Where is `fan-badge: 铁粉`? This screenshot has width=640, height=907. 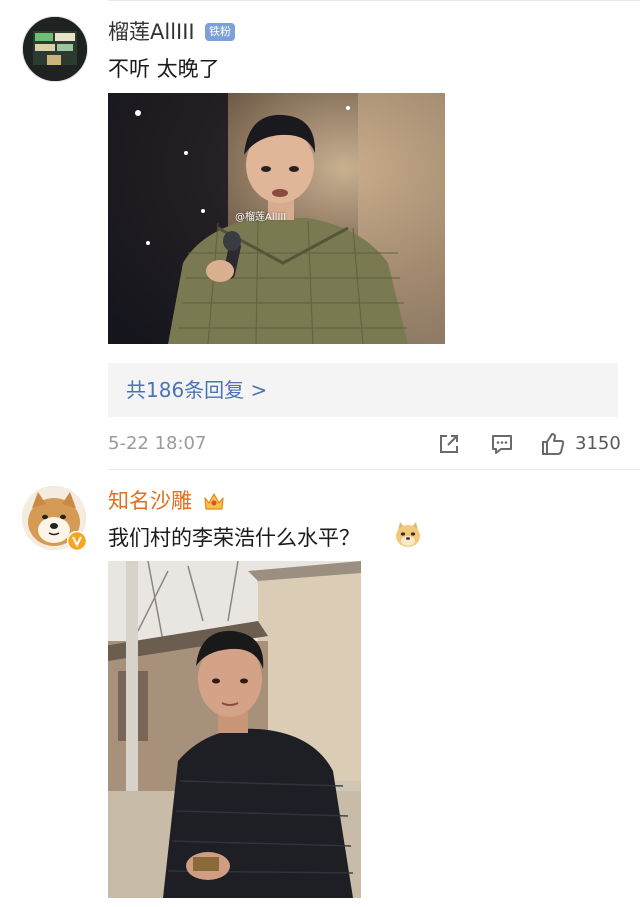
fan-badge: 铁粉 is located at coordinates (220, 32).